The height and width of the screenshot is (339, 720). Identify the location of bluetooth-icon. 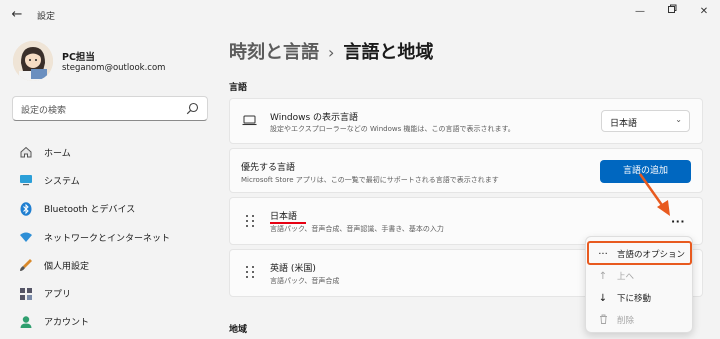
(26, 209).